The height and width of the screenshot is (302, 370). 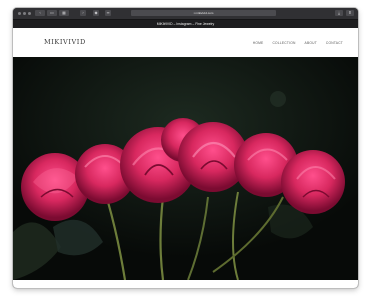 I want to click on tabs-icon: ▦, so click(x=64, y=12).